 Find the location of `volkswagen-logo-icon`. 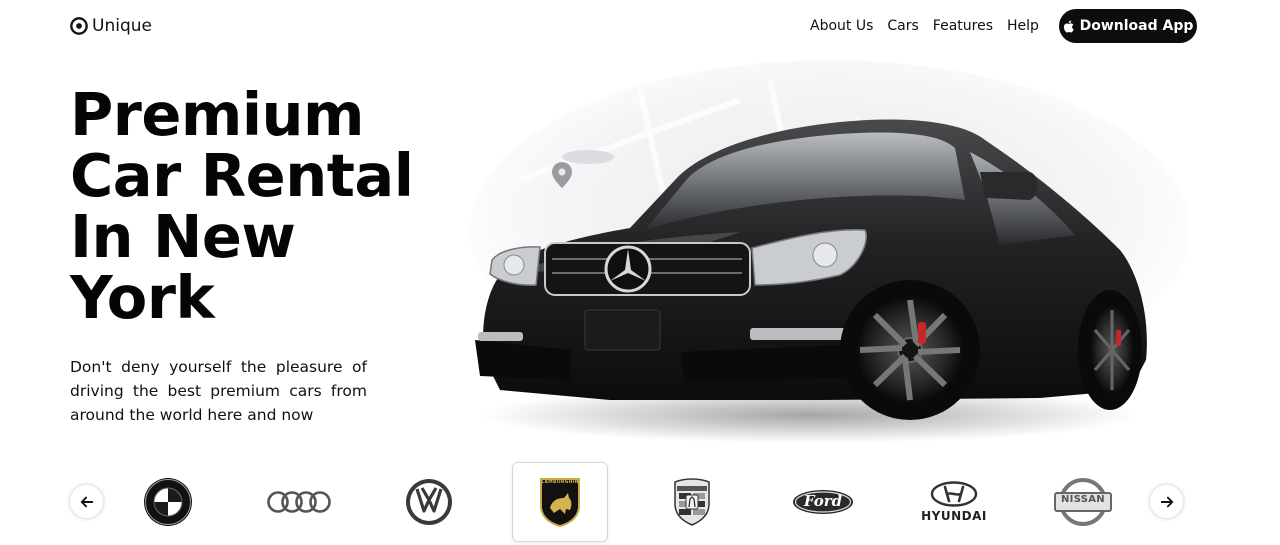

volkswagen-logo-icon is located at coordinates (429, 502).